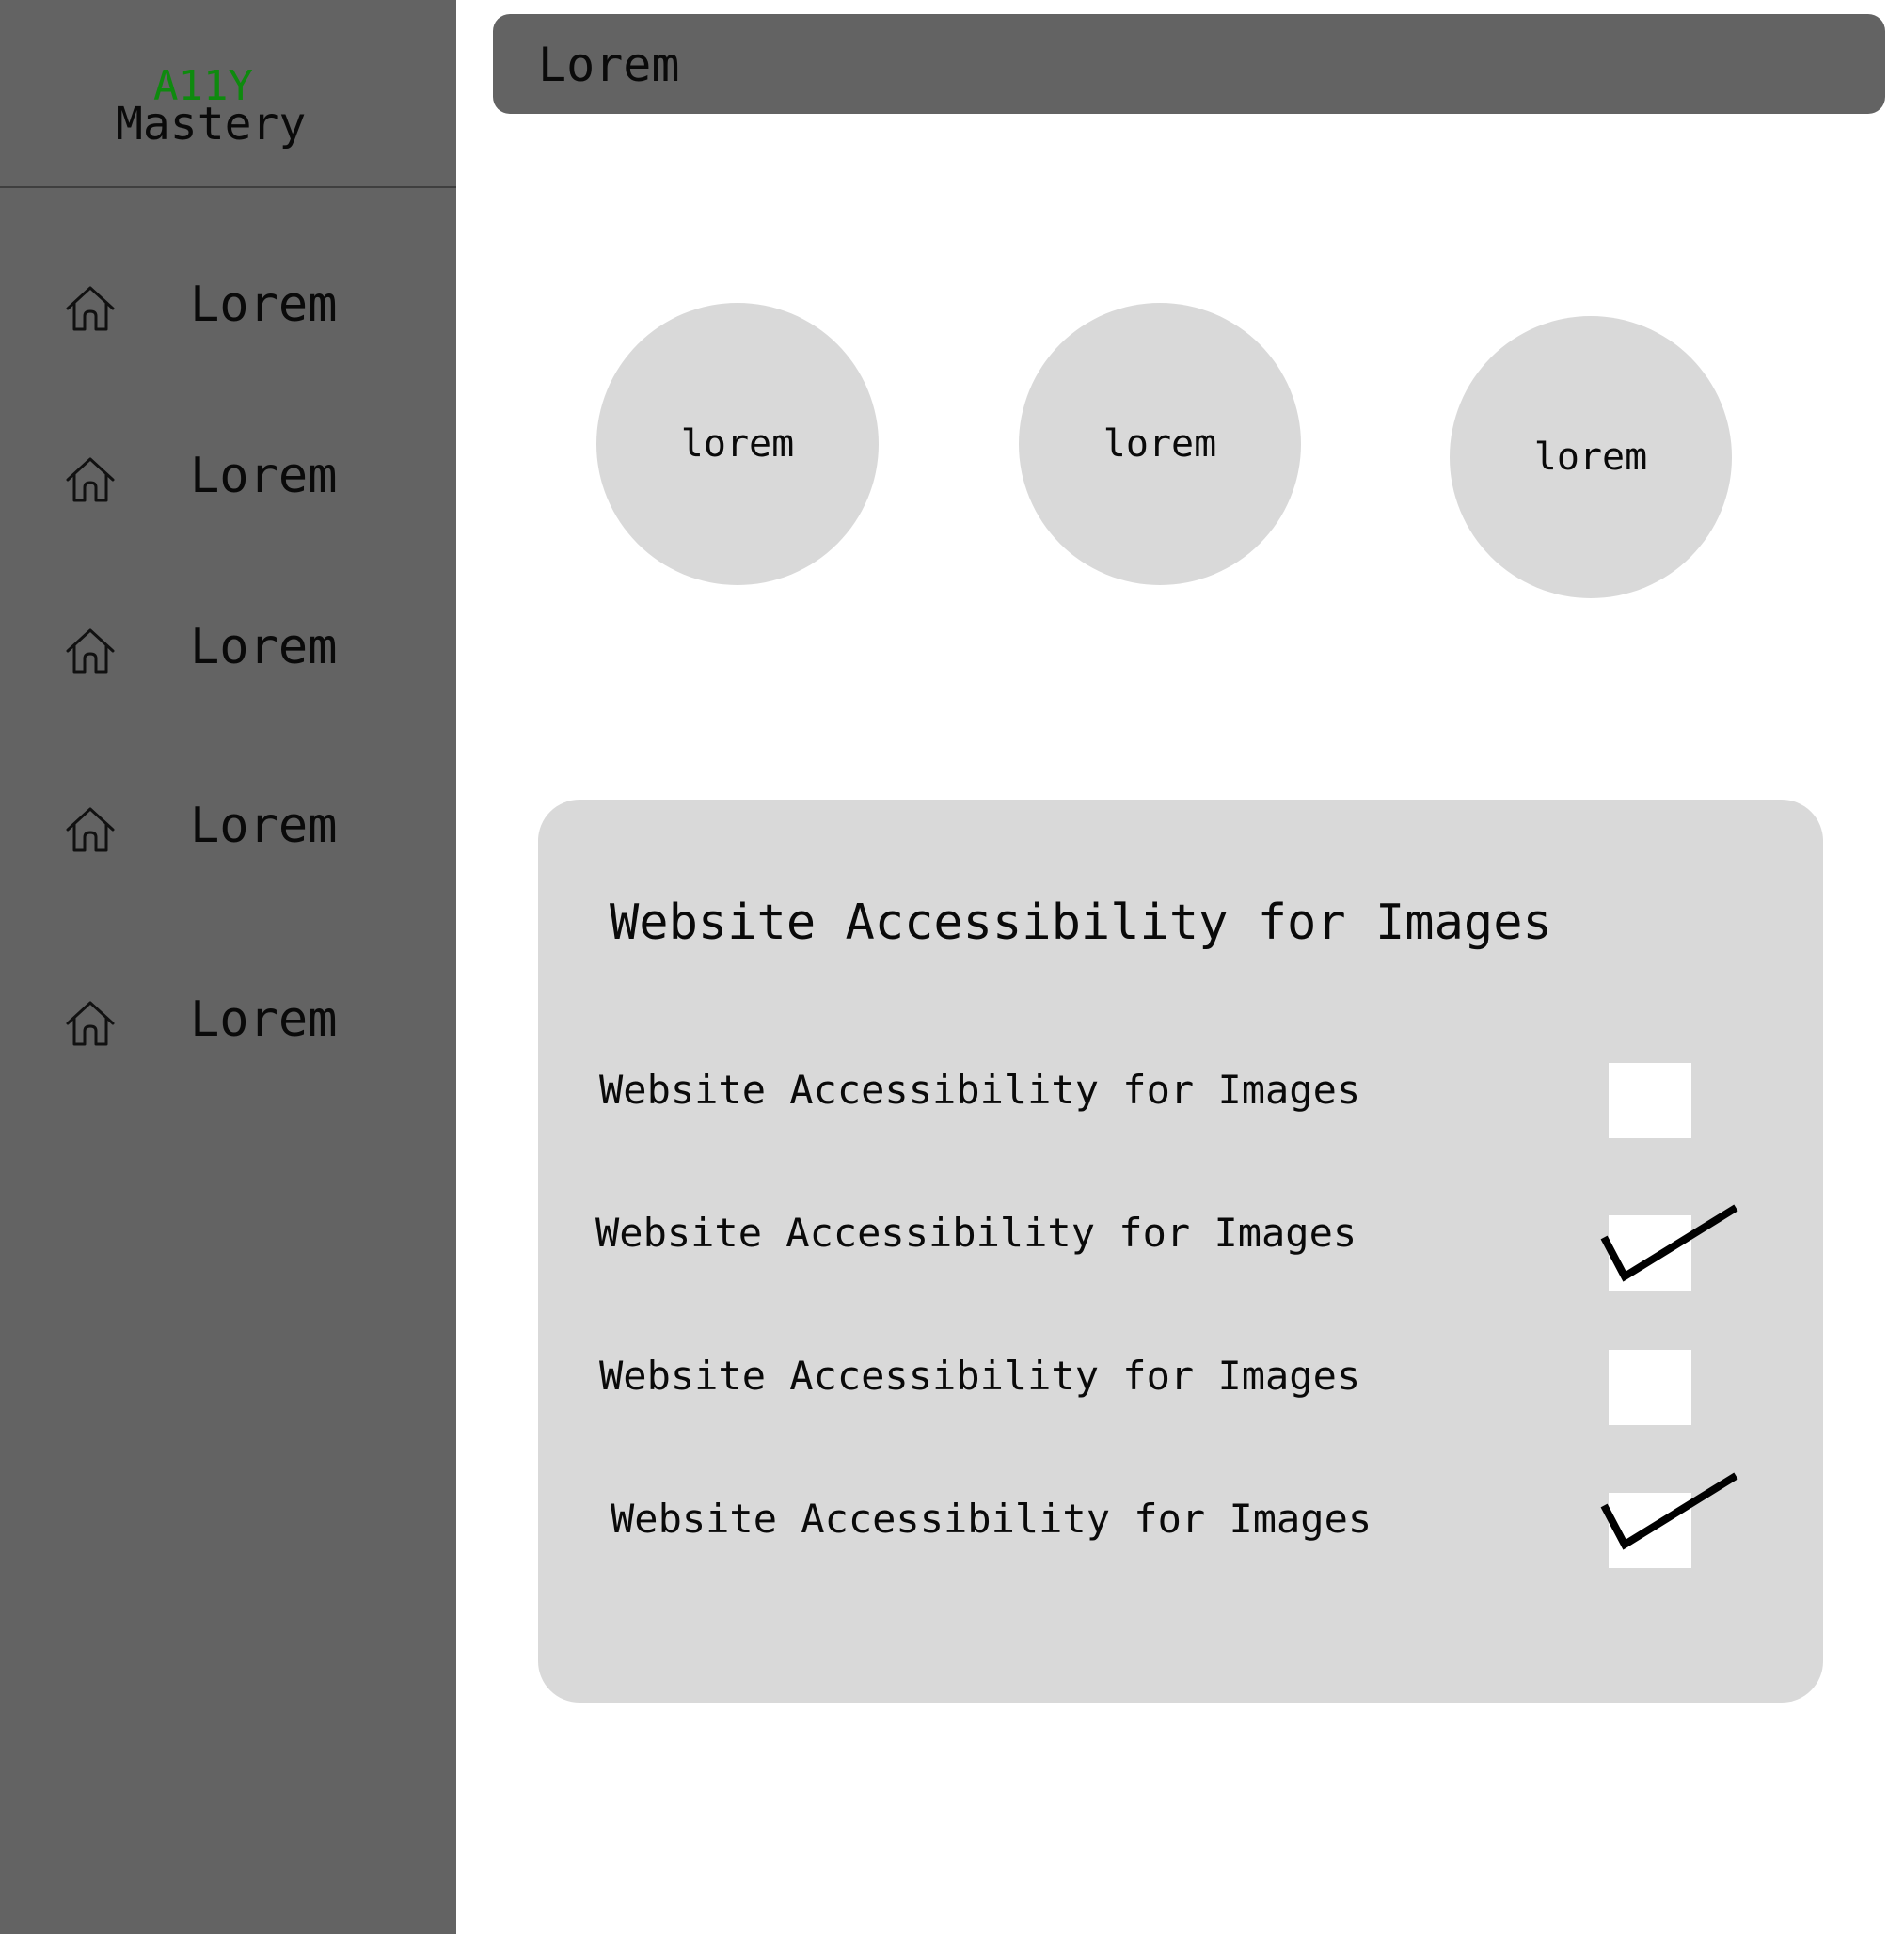  I want to click on page-title: Lorem, so click(609, 65).